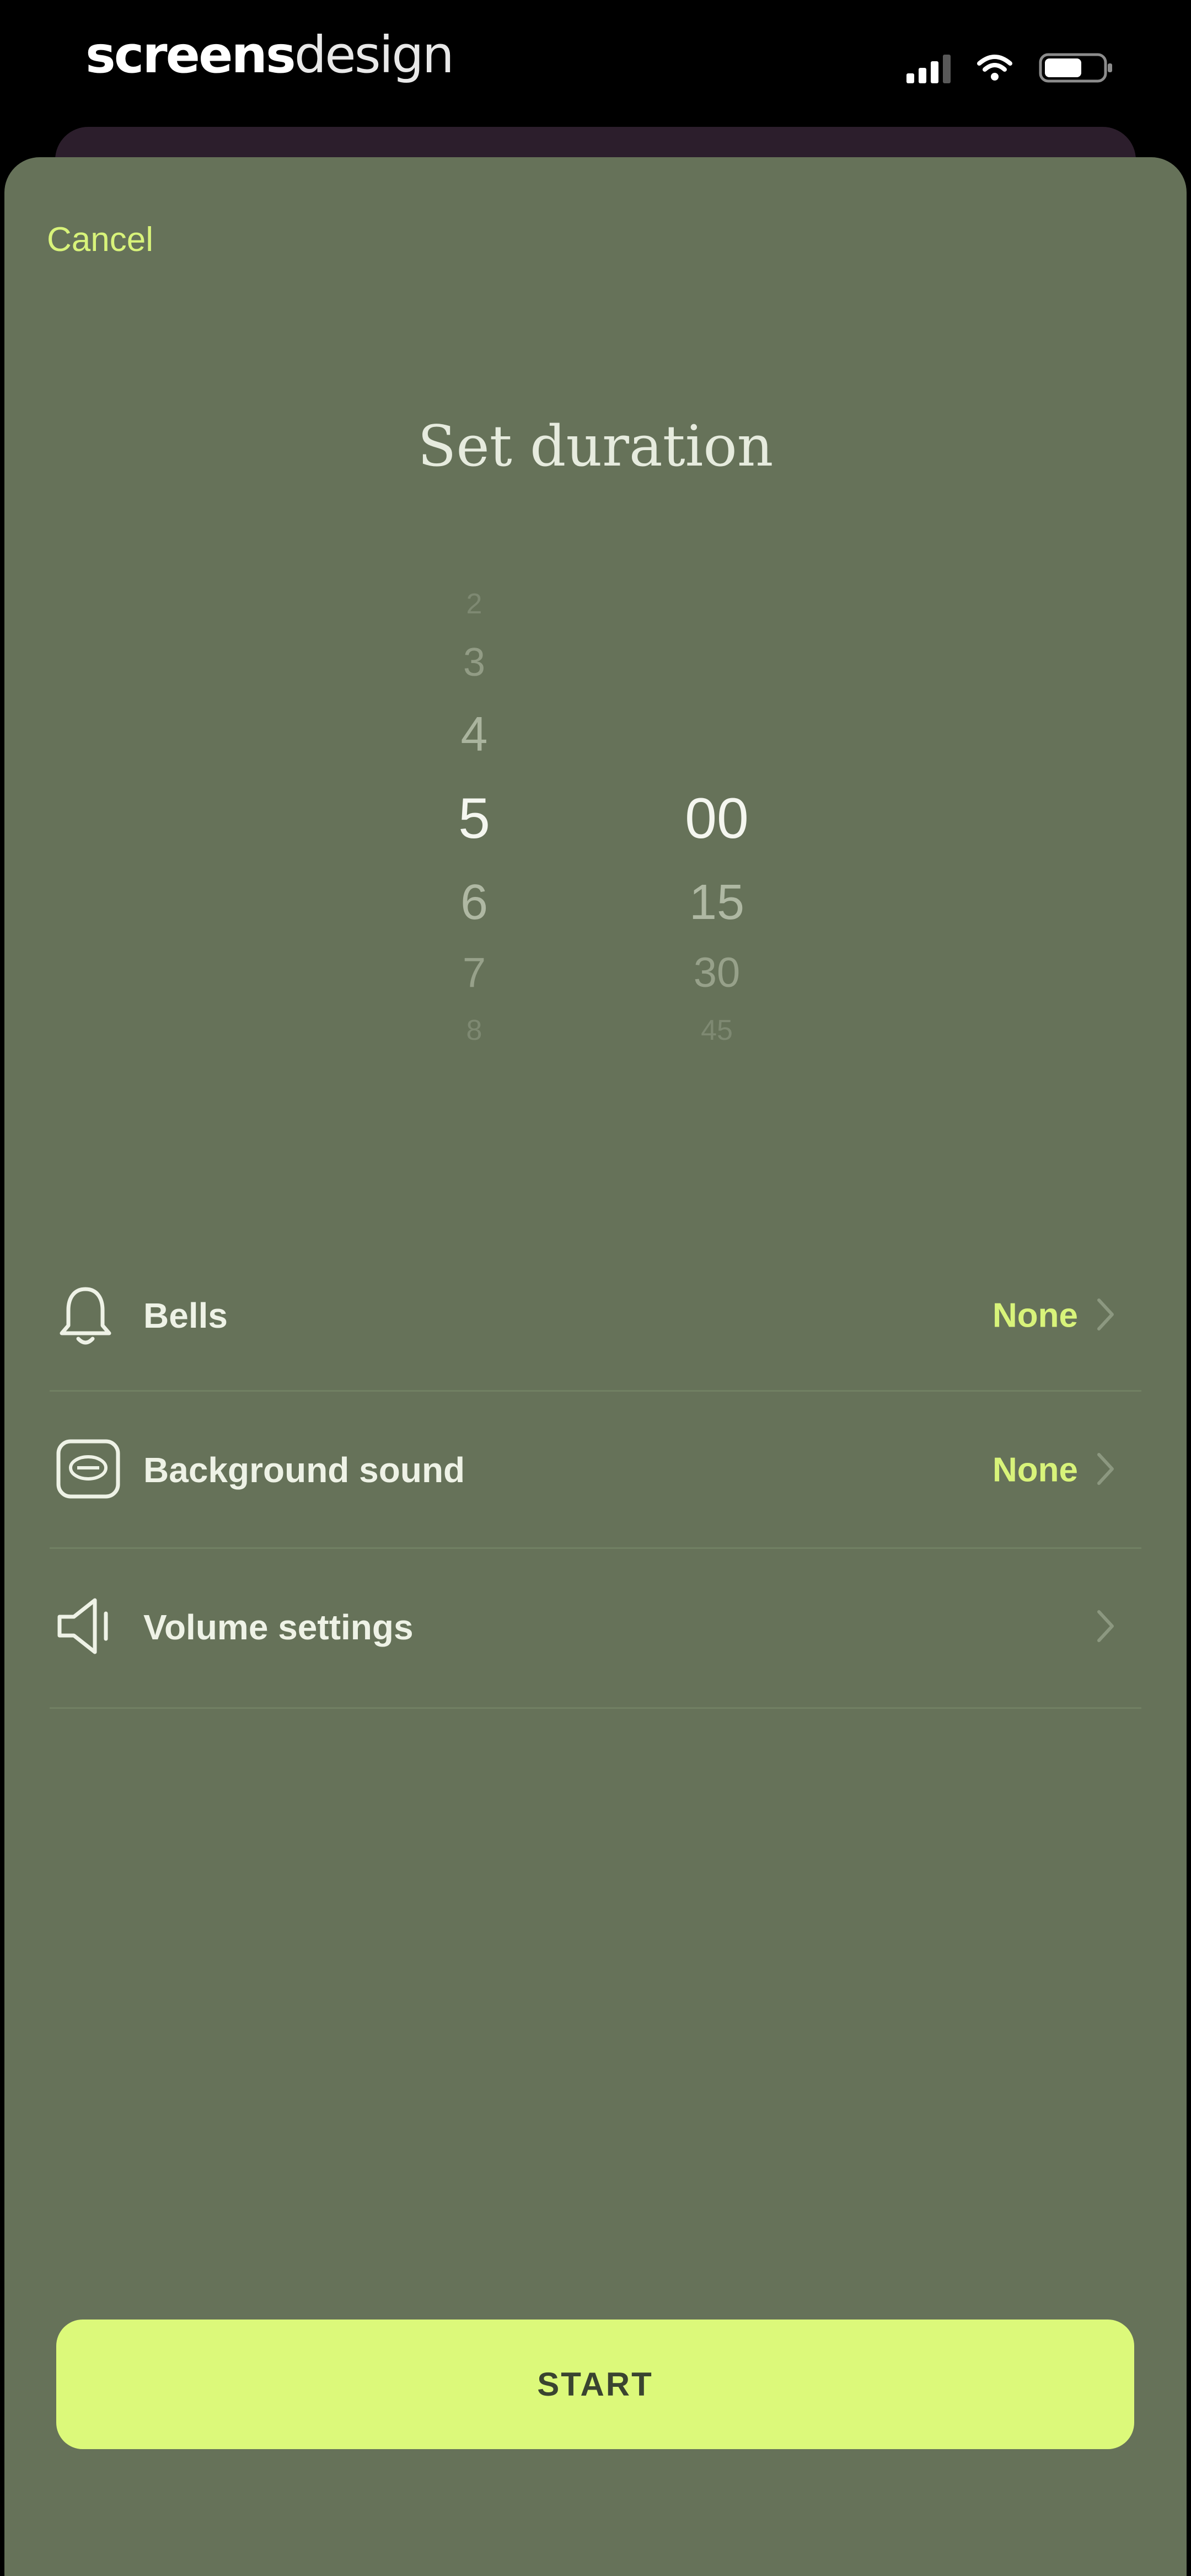 The height and width of the screenshot is (2576, 1191). Describe the element at coordinates (474, 734) in the screenshot. I see `picker-option: 4` at that location.